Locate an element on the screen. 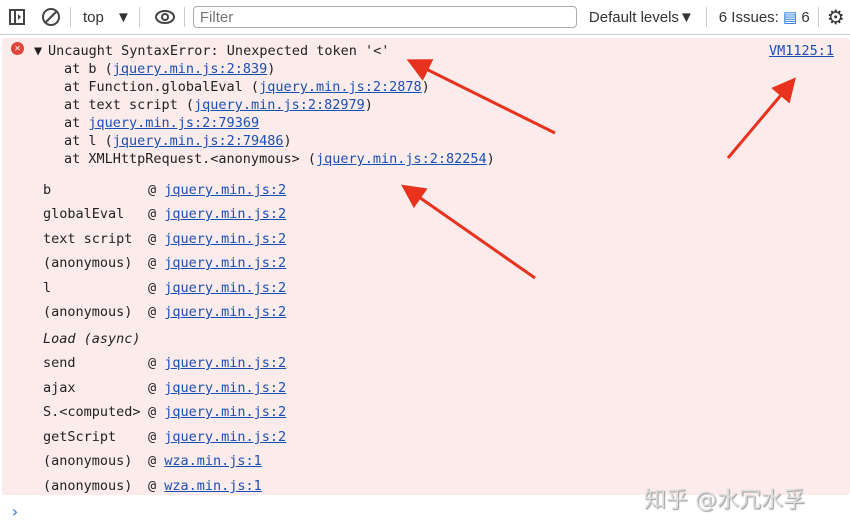 The width and height of the screenshot is (850, 532). context-label: top is located at coordinates (93, 17).